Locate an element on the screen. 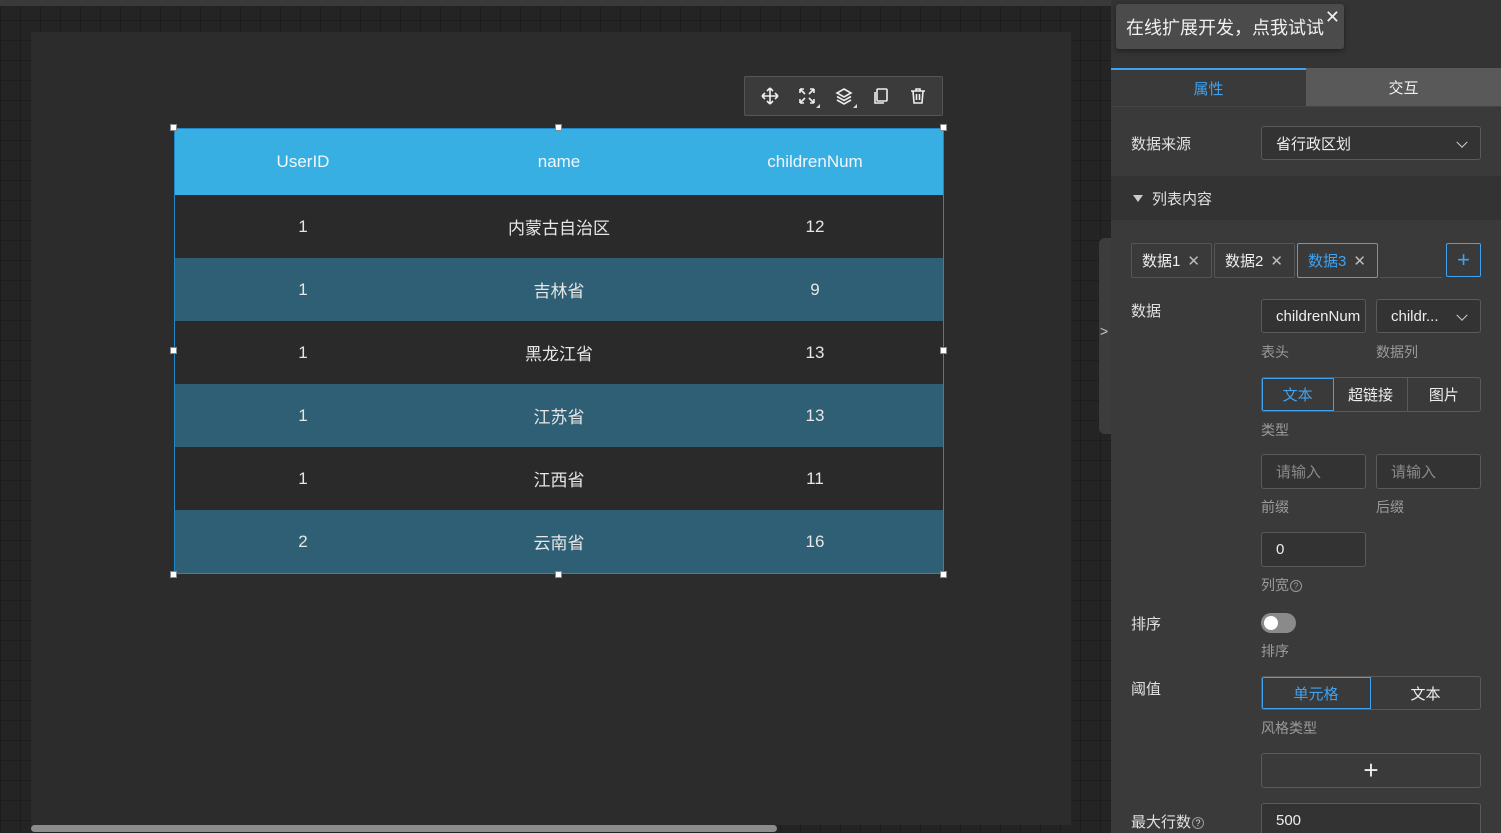  copy-icon is located at coordinates (881, 96).